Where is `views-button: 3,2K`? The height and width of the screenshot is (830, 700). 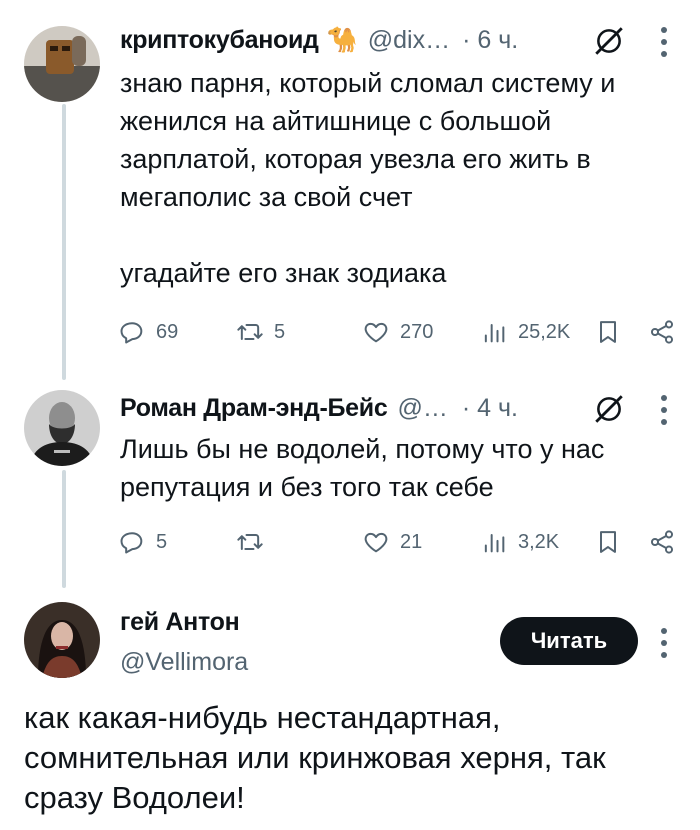
views-button: 3,2K is located at coordinates (519, 542).